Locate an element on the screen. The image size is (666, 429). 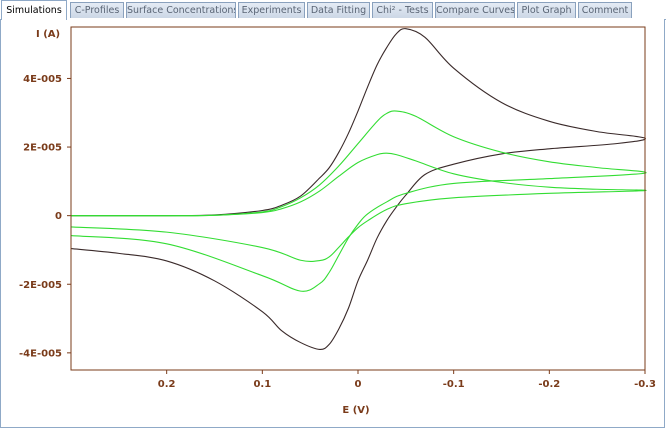
y-axis-label: I (A) is located at coordinates (48, 34).